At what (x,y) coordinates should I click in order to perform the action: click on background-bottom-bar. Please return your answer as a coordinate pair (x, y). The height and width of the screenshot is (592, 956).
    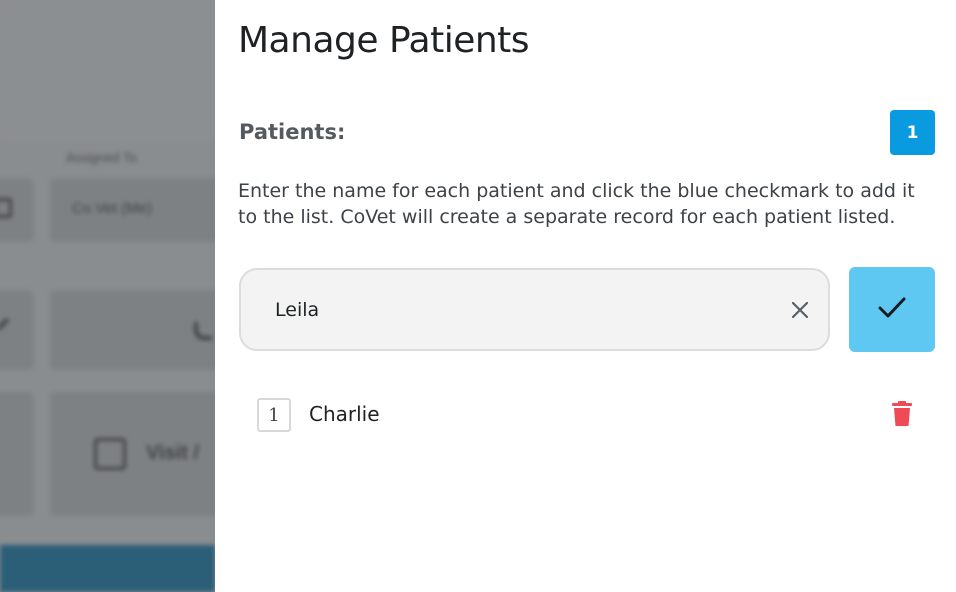
    Looking at the image, I should click on (107, 568).